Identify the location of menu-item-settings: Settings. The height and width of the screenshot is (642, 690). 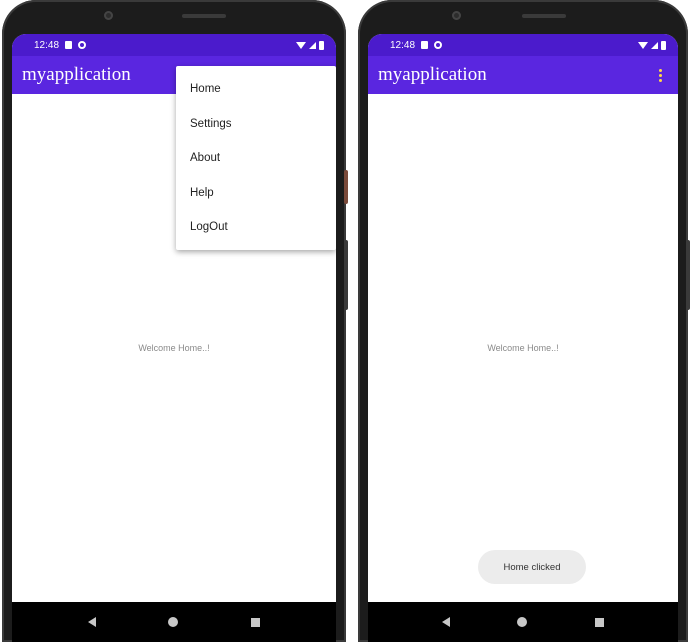
(256, 124).